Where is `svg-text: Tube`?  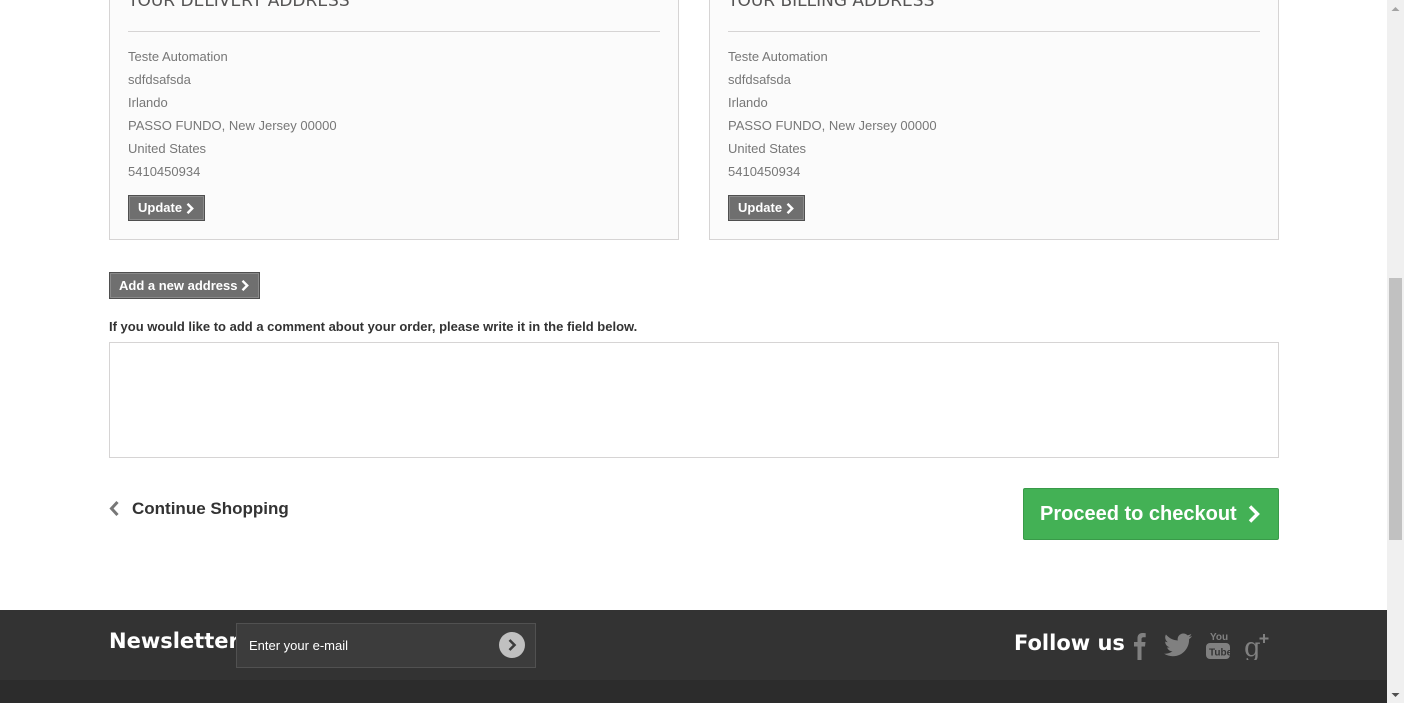
svg-text: Tube is located at coordinates (1220, 653).